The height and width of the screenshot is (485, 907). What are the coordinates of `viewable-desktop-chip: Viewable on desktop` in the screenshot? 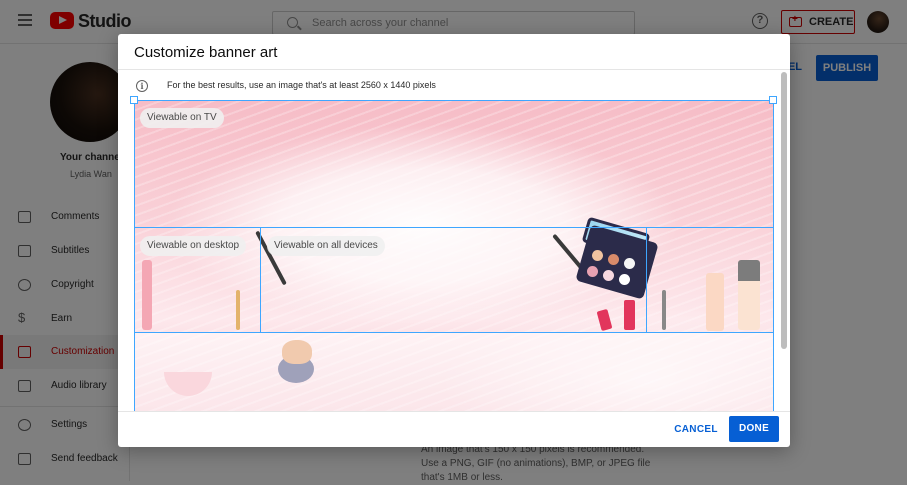 It's located at (193, 246).